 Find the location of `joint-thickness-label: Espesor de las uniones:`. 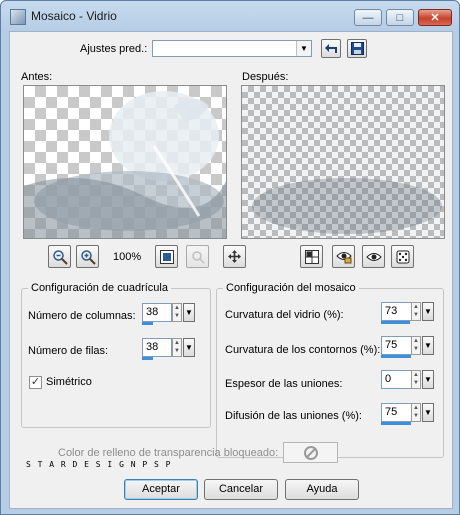

joint-thickness-label: Espesor de las uniones: is located at coordinates (284, 384).